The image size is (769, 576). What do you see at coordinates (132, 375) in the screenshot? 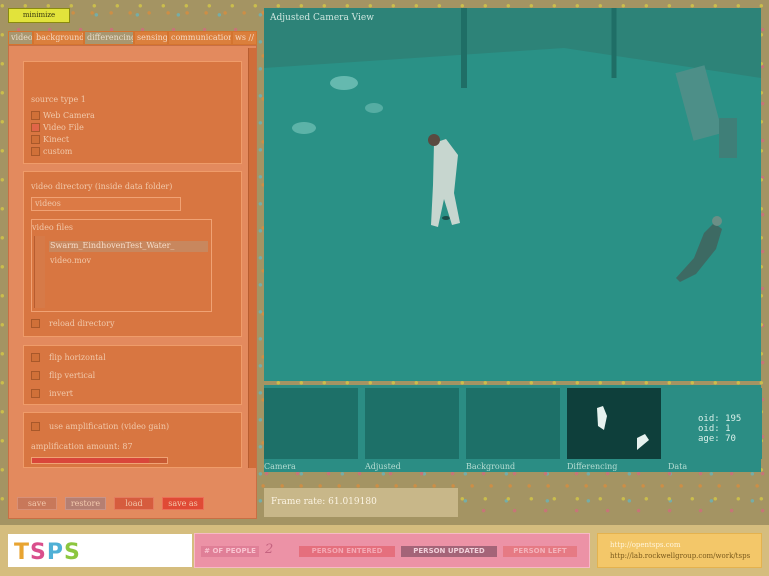
I see `flip-section: flip horizontal flip vertical invert` at bounding box center [132, 375].